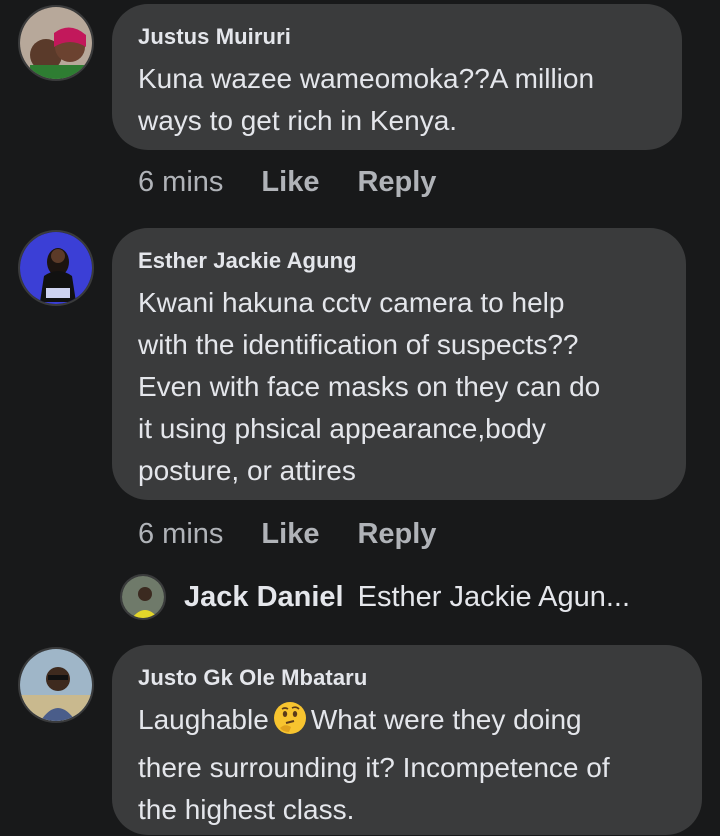 This screenshot has height=836, width=720. What do you see at coordinates (407, 678) in the screenshot?
I see `comment-author: Justo Gk Ole Mbataru` at bounding box center [407, 678].